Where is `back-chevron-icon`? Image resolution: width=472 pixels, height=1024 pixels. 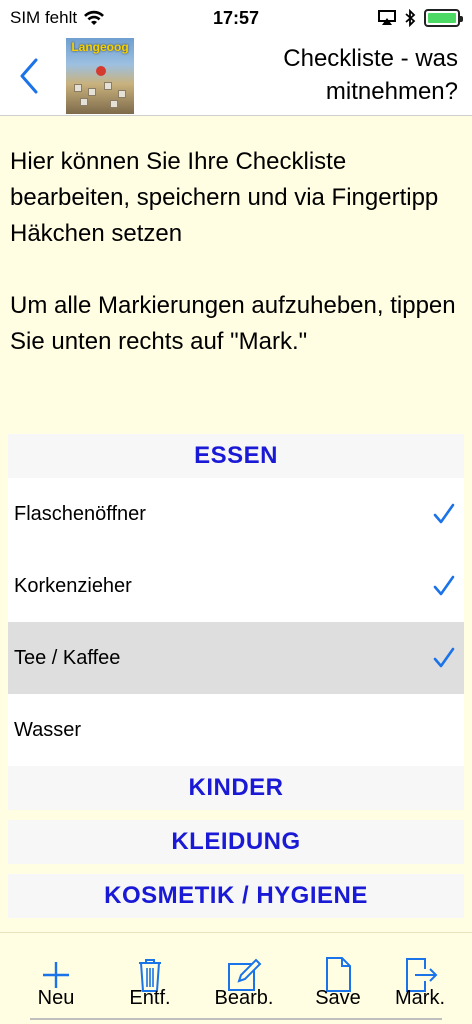
back-chevron-icon is located at coordinates (29, 76).